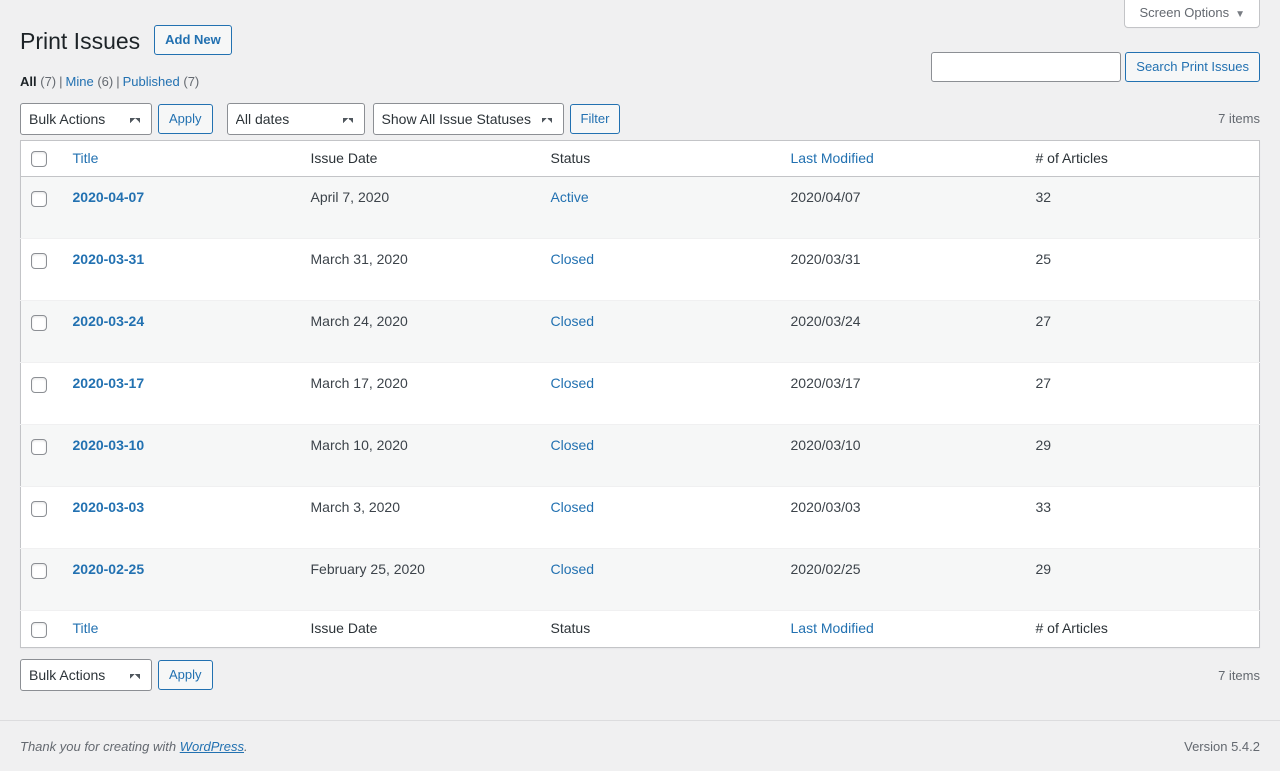  I want to click on footer-version: Version 5.4.2, so click(1222, 746).